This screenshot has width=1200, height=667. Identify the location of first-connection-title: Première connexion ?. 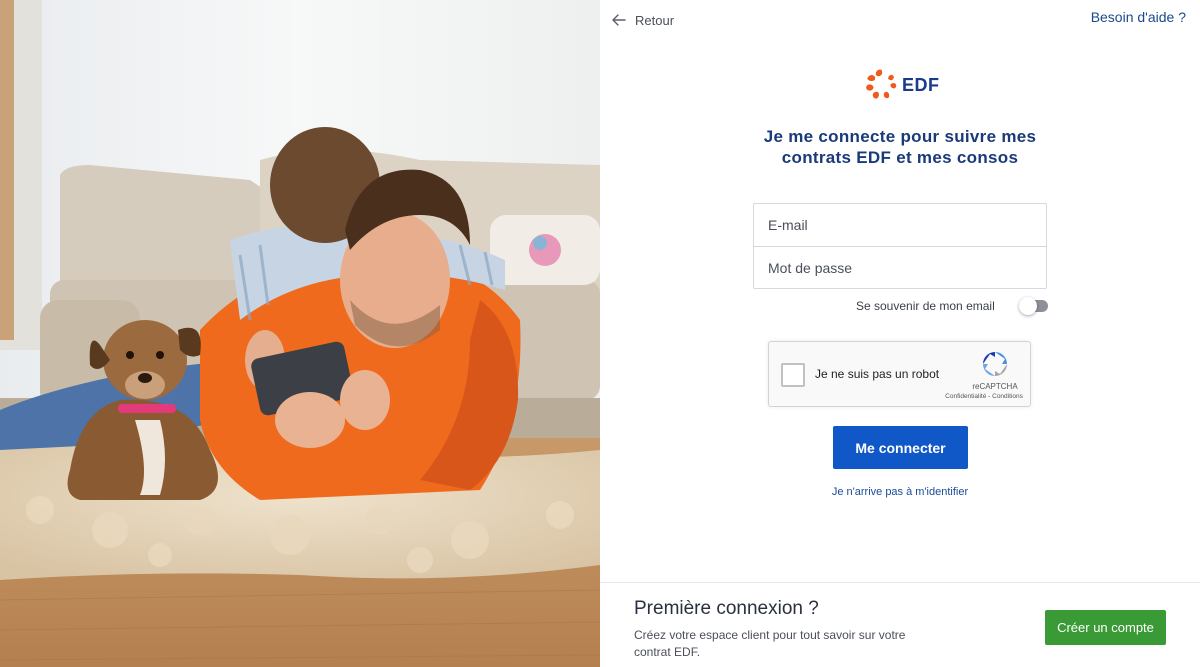
(726, 608).